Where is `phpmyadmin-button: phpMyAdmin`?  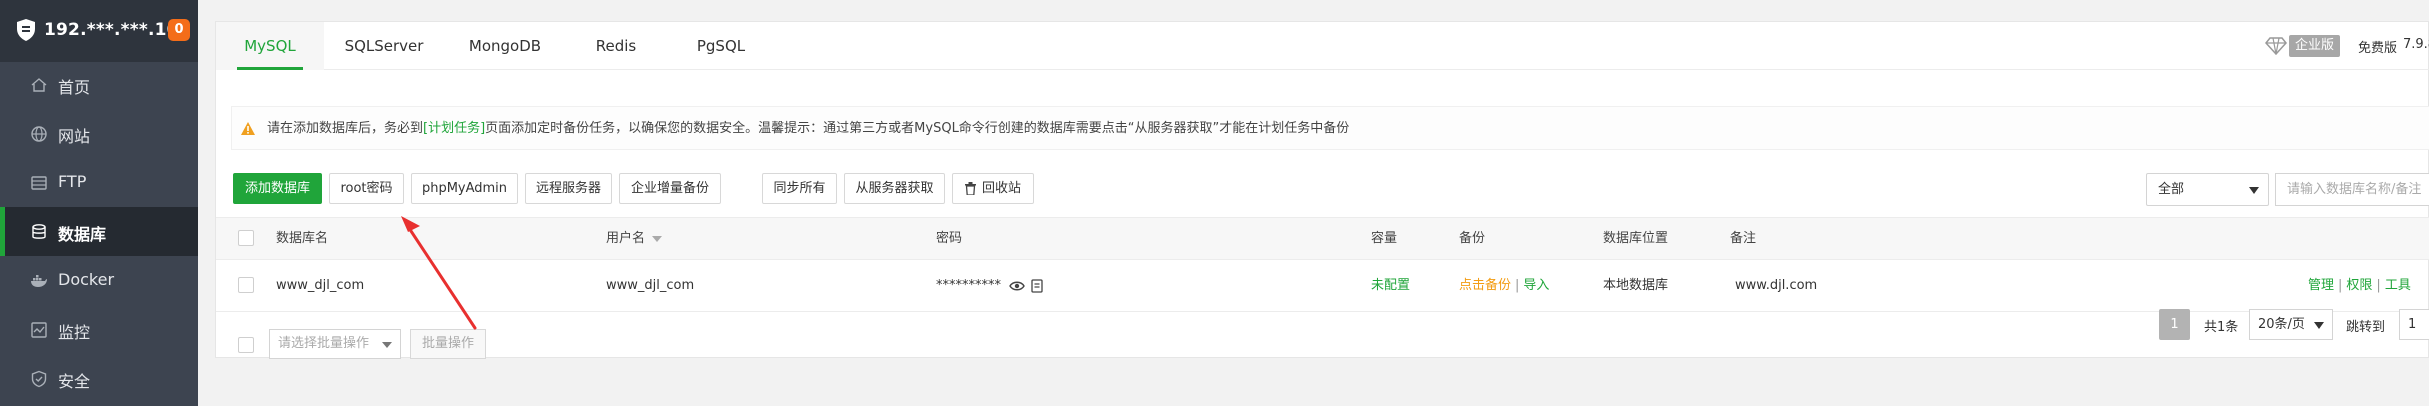 phpmyadmin-button: phpMyAdmin is located at coordinates (464, 188).